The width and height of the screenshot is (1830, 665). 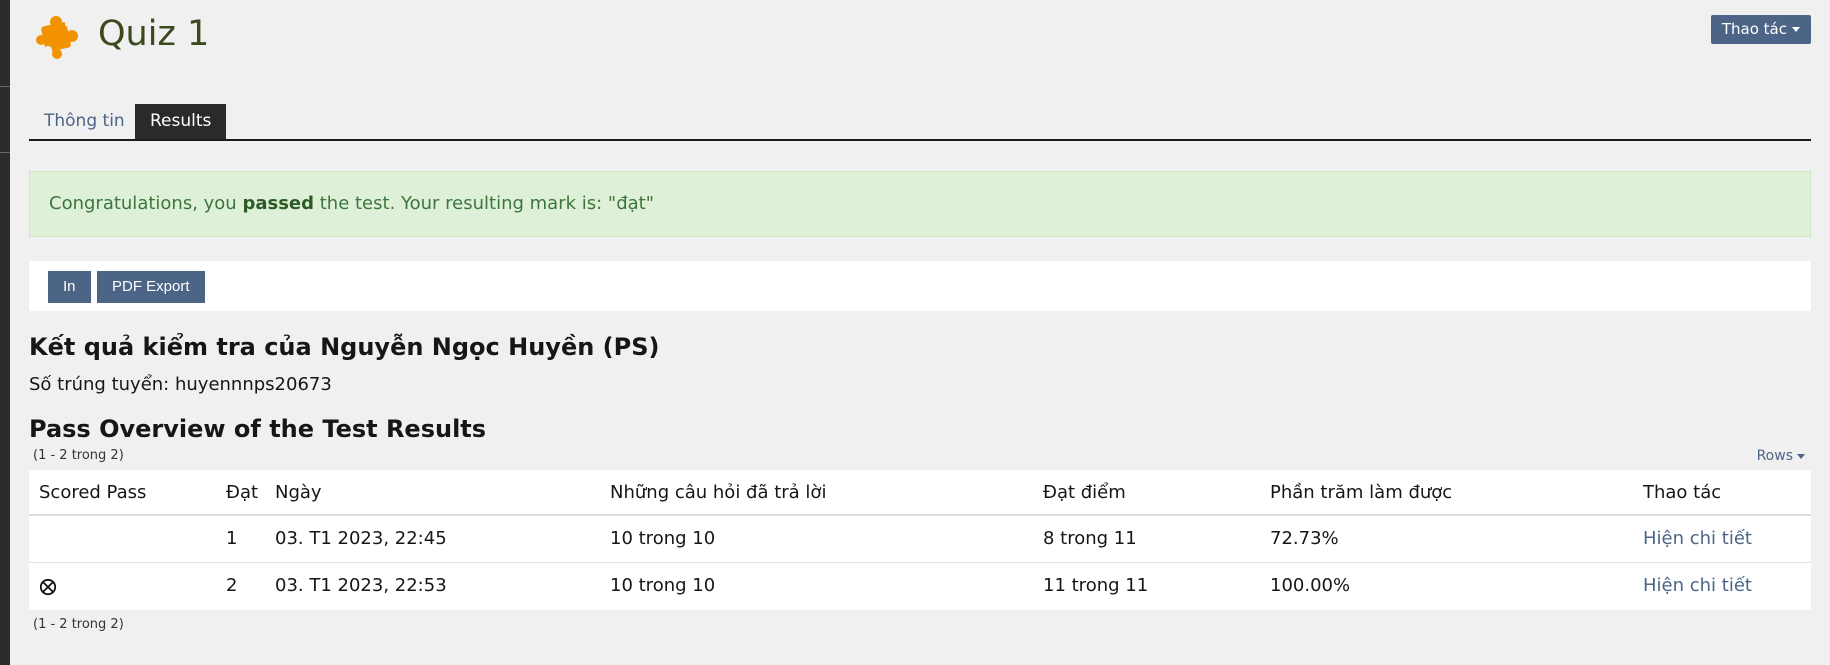 What do you see at coordinates (78, 455) in the screenshot?
I see `pagination-info-top: (1 - 2 trong 2)` at bounding box center [78, 455].